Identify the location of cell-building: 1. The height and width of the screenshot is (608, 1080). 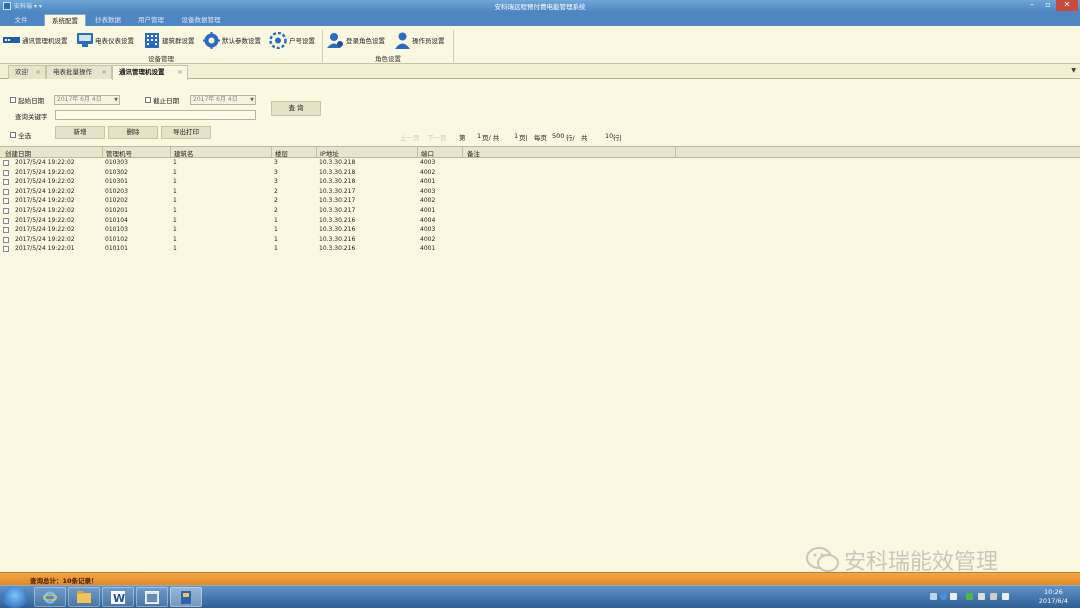
(175, 162).